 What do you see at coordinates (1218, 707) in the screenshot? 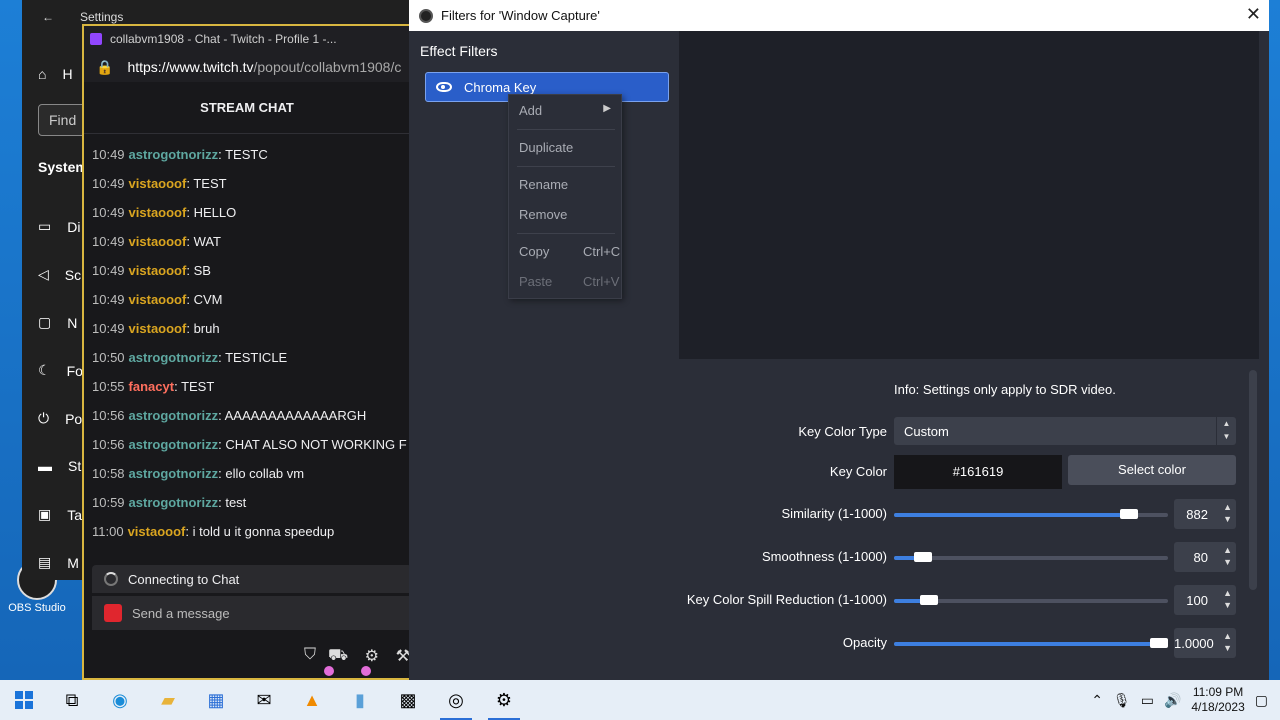
I see `clock-date: 4/18/2023` at bounding box center [1218, 707].